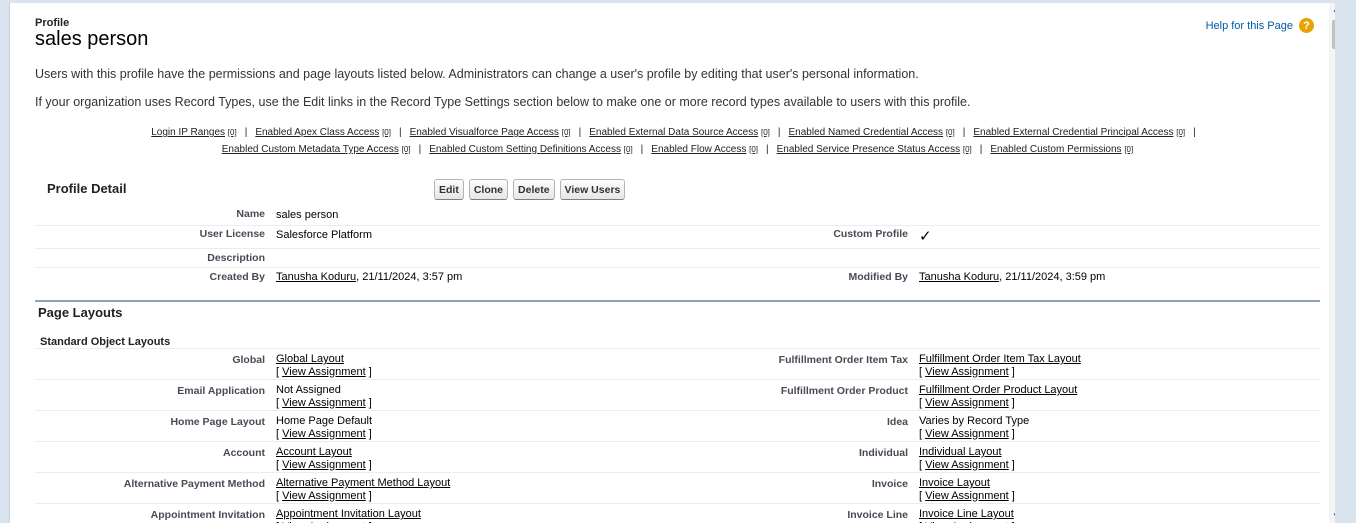 This screenshot has height=523, width=1356. Describe the element at coordinates (1333, 34) in the screenshot. I see `scroll-thumb` at that location.